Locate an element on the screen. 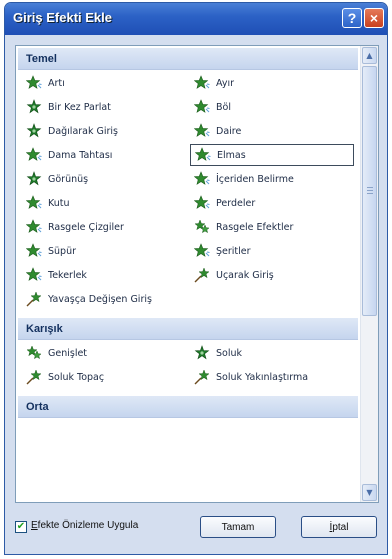  effect-item-label: Soluk Topaç is located at coordinates (76, 377).